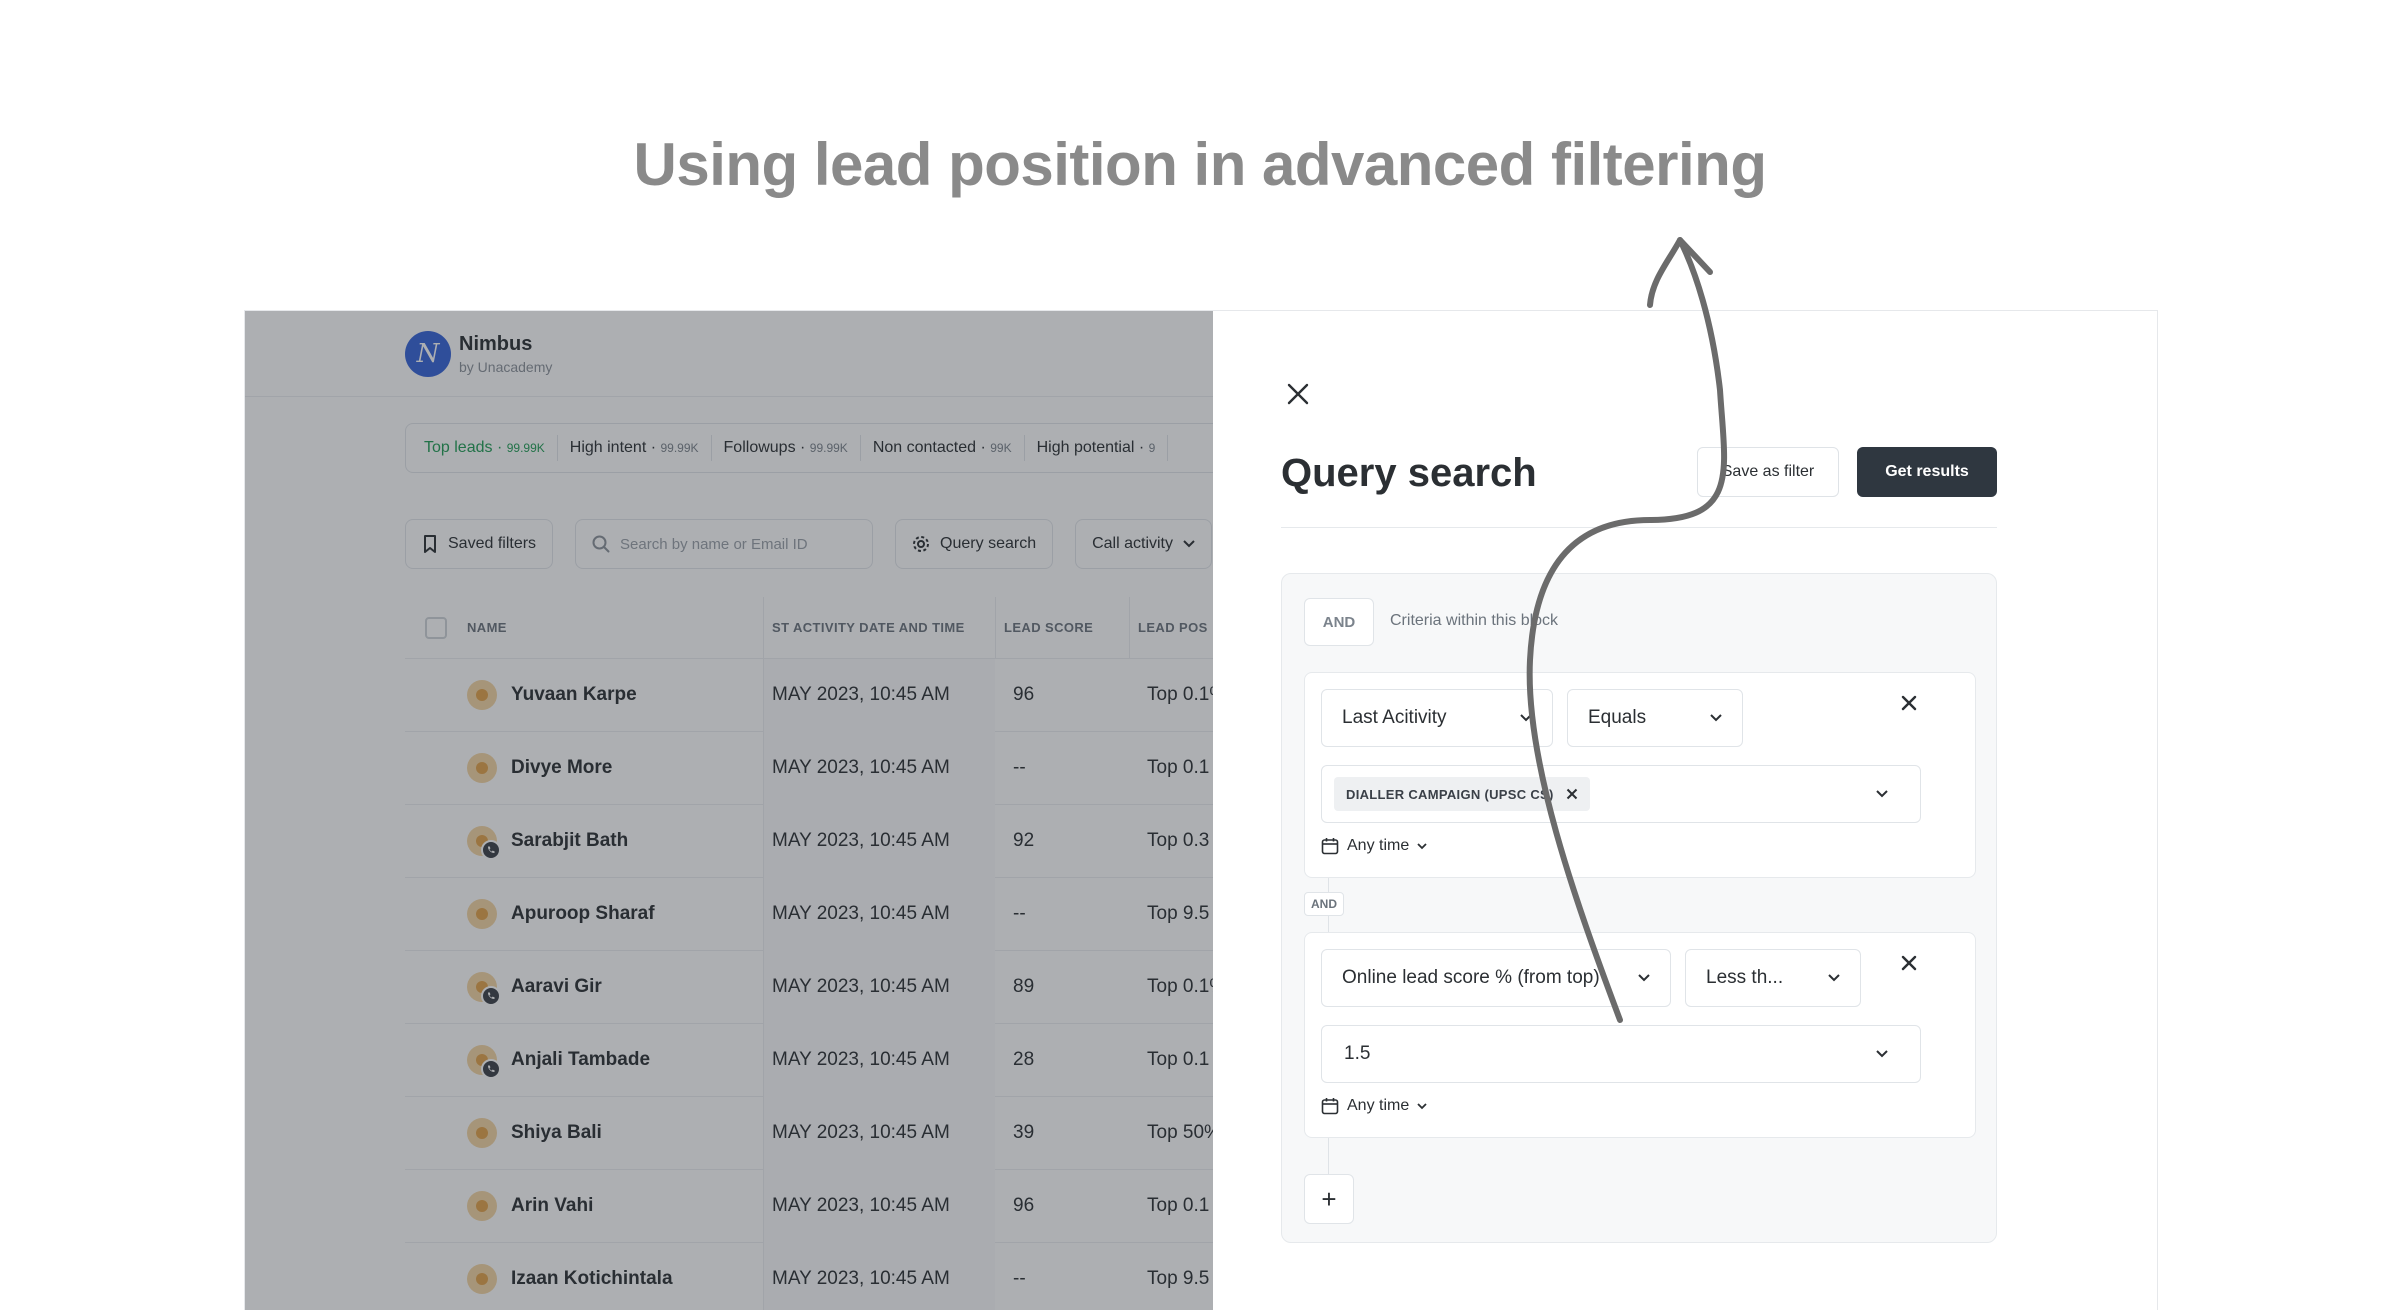 The image size is (2400, 1310). I want to click on criteria-join-label: AND, so click(1324, 904).